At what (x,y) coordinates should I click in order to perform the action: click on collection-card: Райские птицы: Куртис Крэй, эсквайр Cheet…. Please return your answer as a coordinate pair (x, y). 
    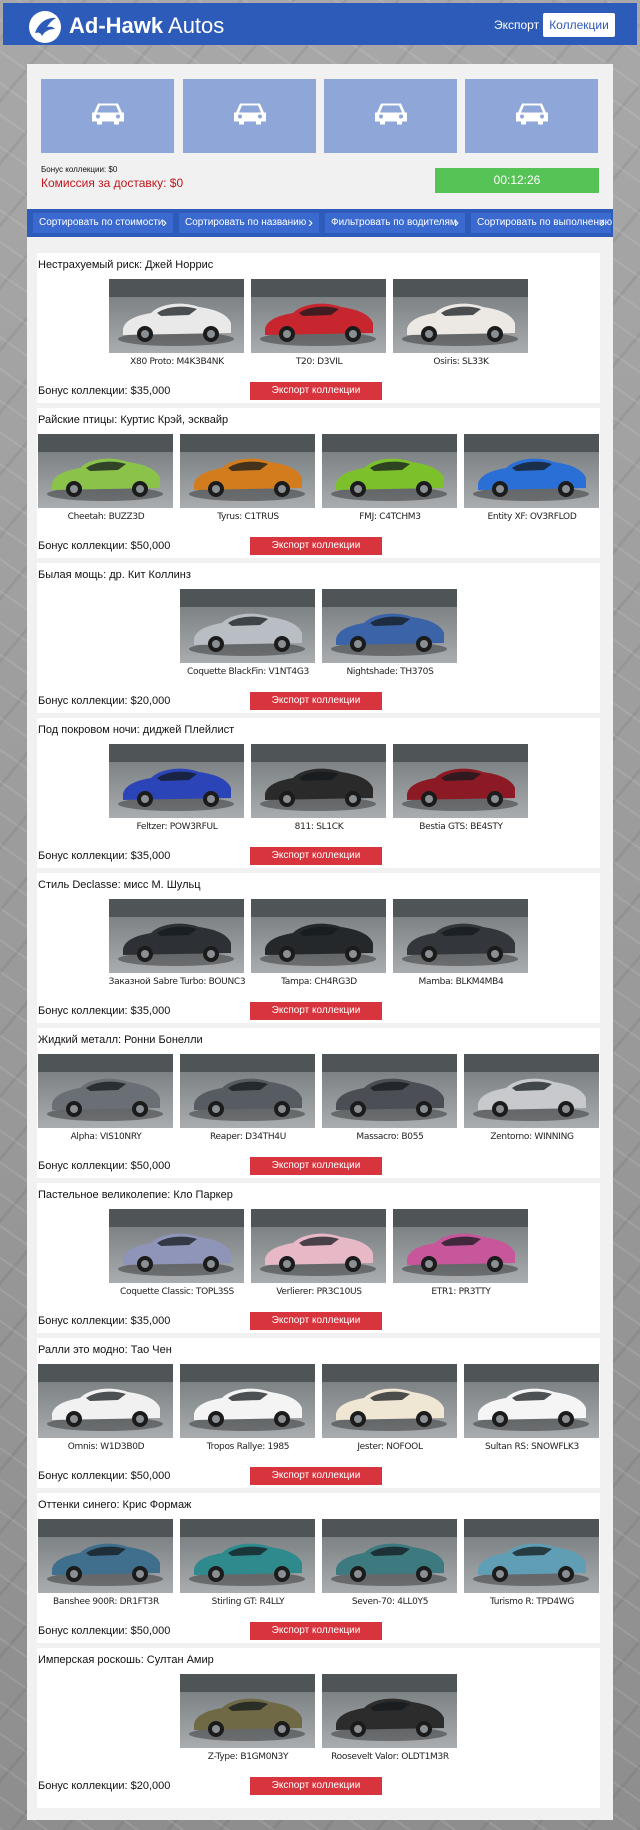
    Looking at the image, I should click on (318, 483).